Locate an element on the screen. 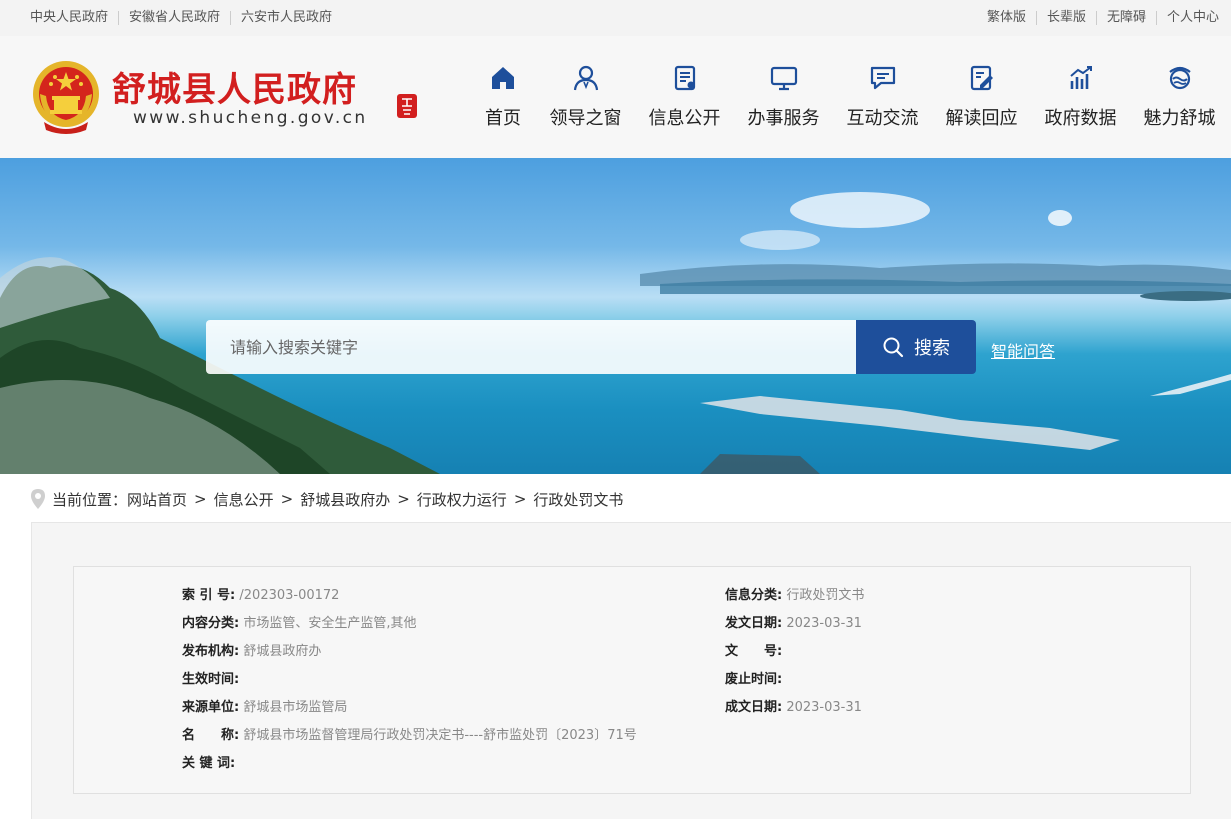 The height and width of the screenshot is (819, 1231). meta-label: 关 键 词: is located at coordinates (209, 763).